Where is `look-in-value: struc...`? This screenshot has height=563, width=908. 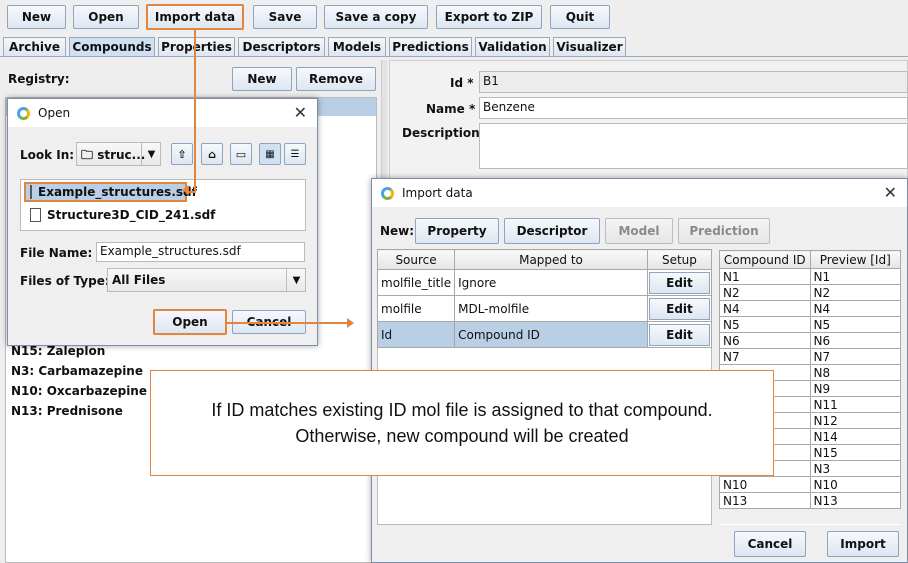 look-in-value: struc... is located at coordinates (121, 155).